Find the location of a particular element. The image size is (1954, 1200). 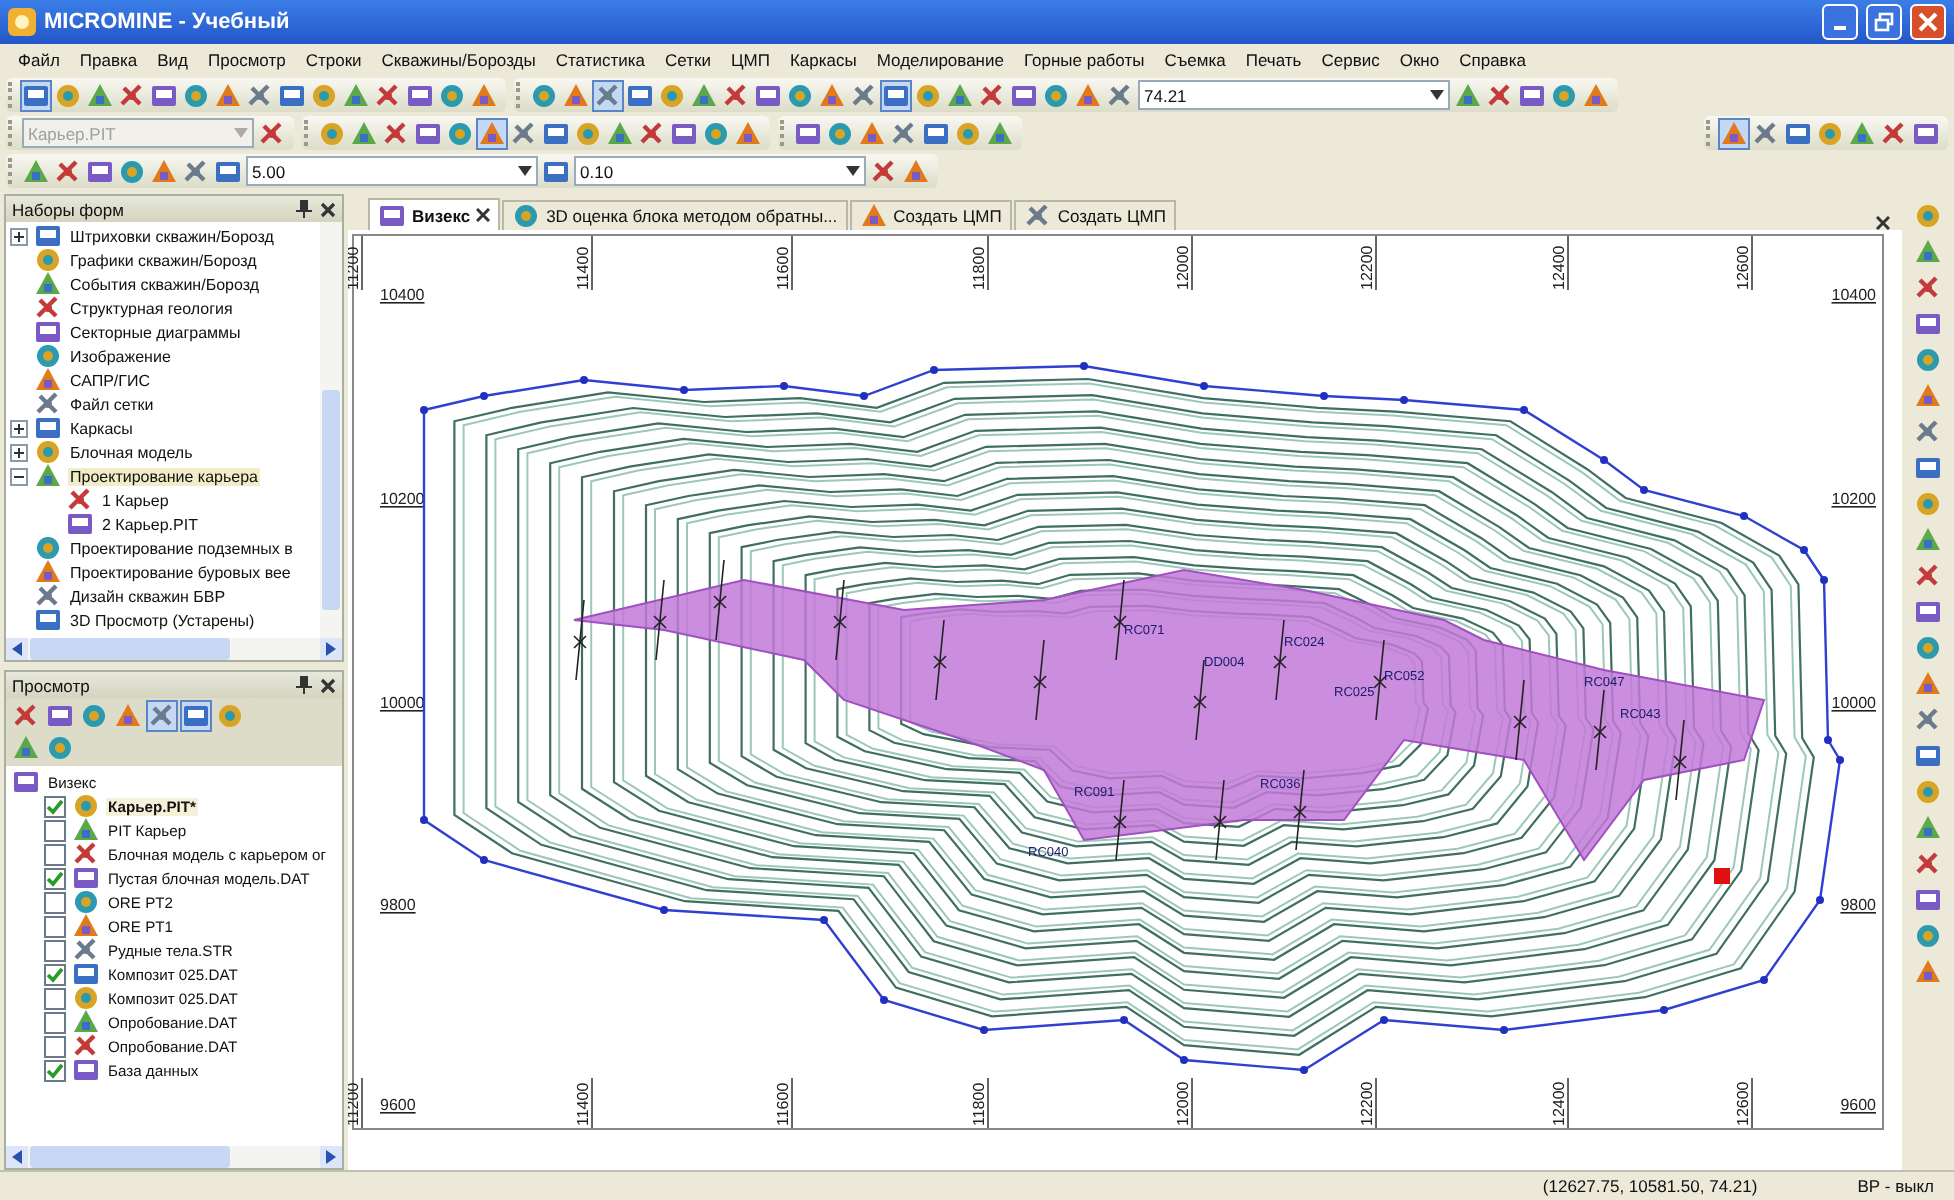

elevation-dropdown: 74.21 is located at coordinates (1294, 95).